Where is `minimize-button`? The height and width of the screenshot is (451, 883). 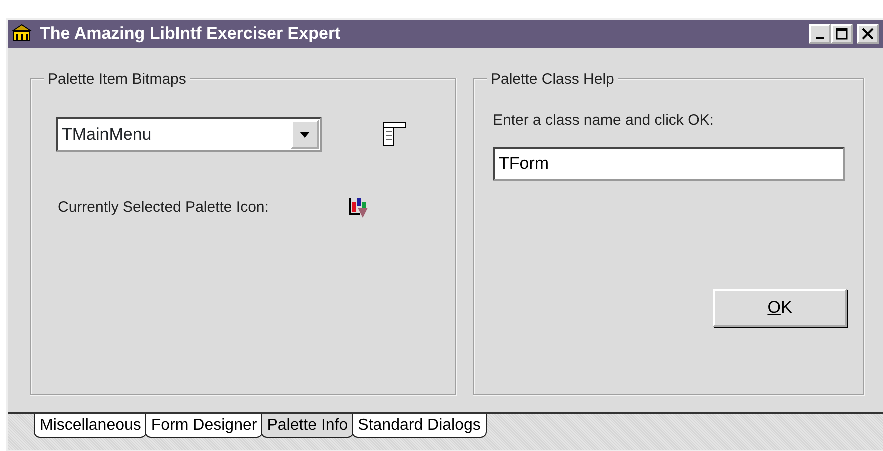 minimize-button is located at coordinates (820, 34).